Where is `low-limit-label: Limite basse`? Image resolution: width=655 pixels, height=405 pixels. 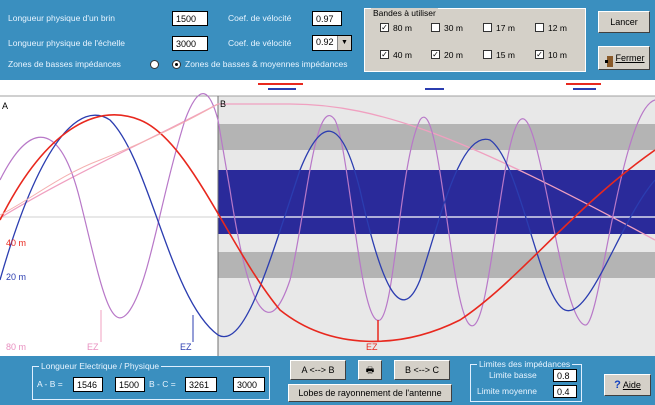 low-limit-label: Limite basse is located at coordinates (513, 375).